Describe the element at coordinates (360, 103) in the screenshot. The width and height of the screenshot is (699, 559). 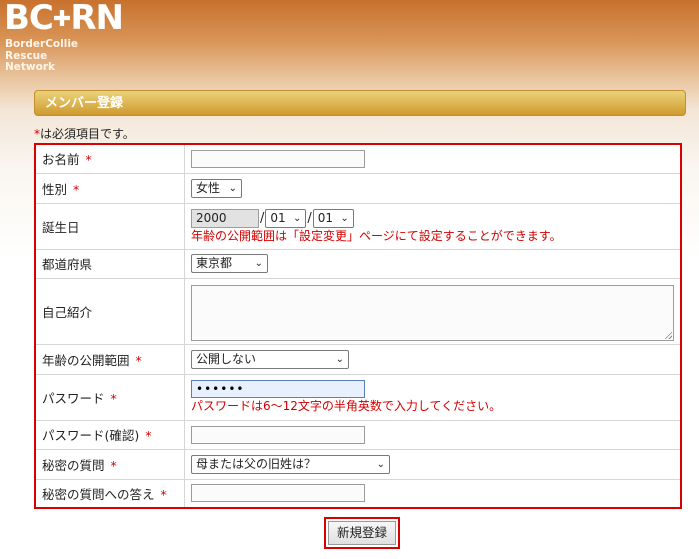
I see `page-title: メンバー登録` at that location.